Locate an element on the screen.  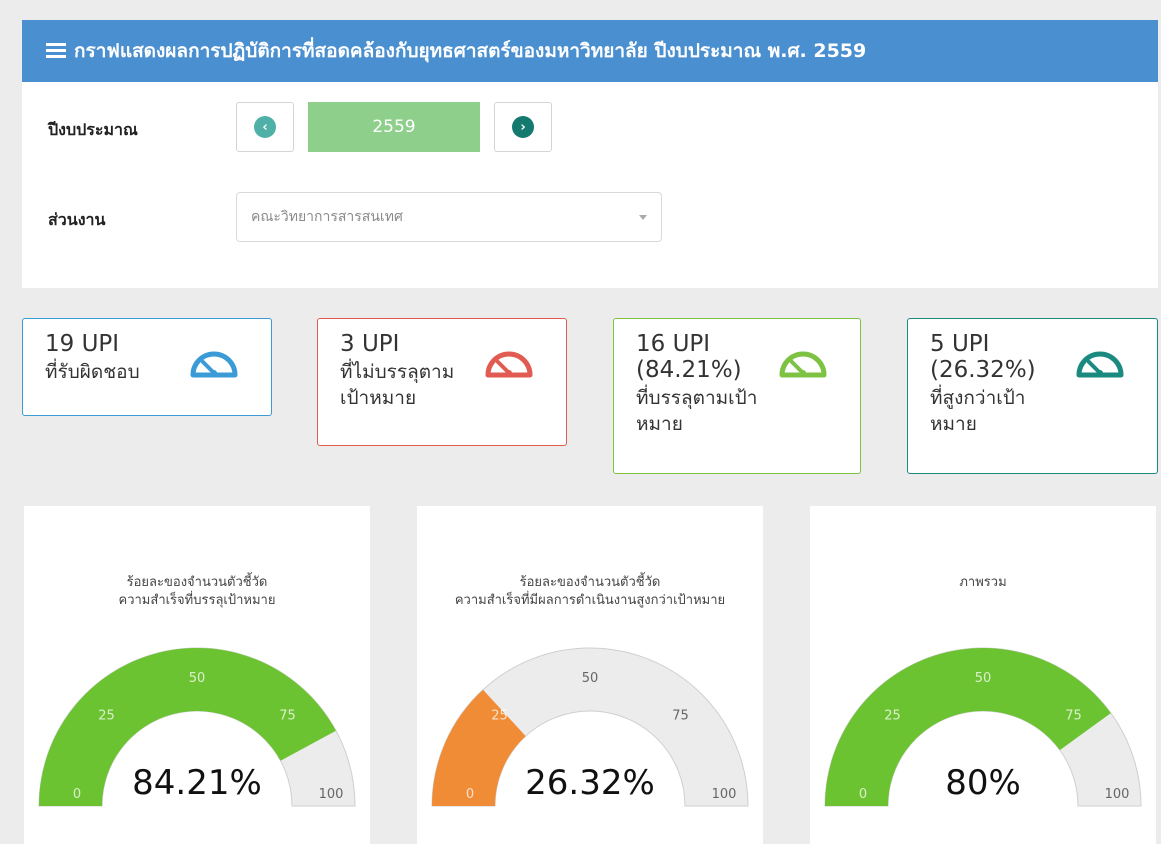
gauge-chart: 0 25 50 75 100 80% is located at coordinates (983, 727).